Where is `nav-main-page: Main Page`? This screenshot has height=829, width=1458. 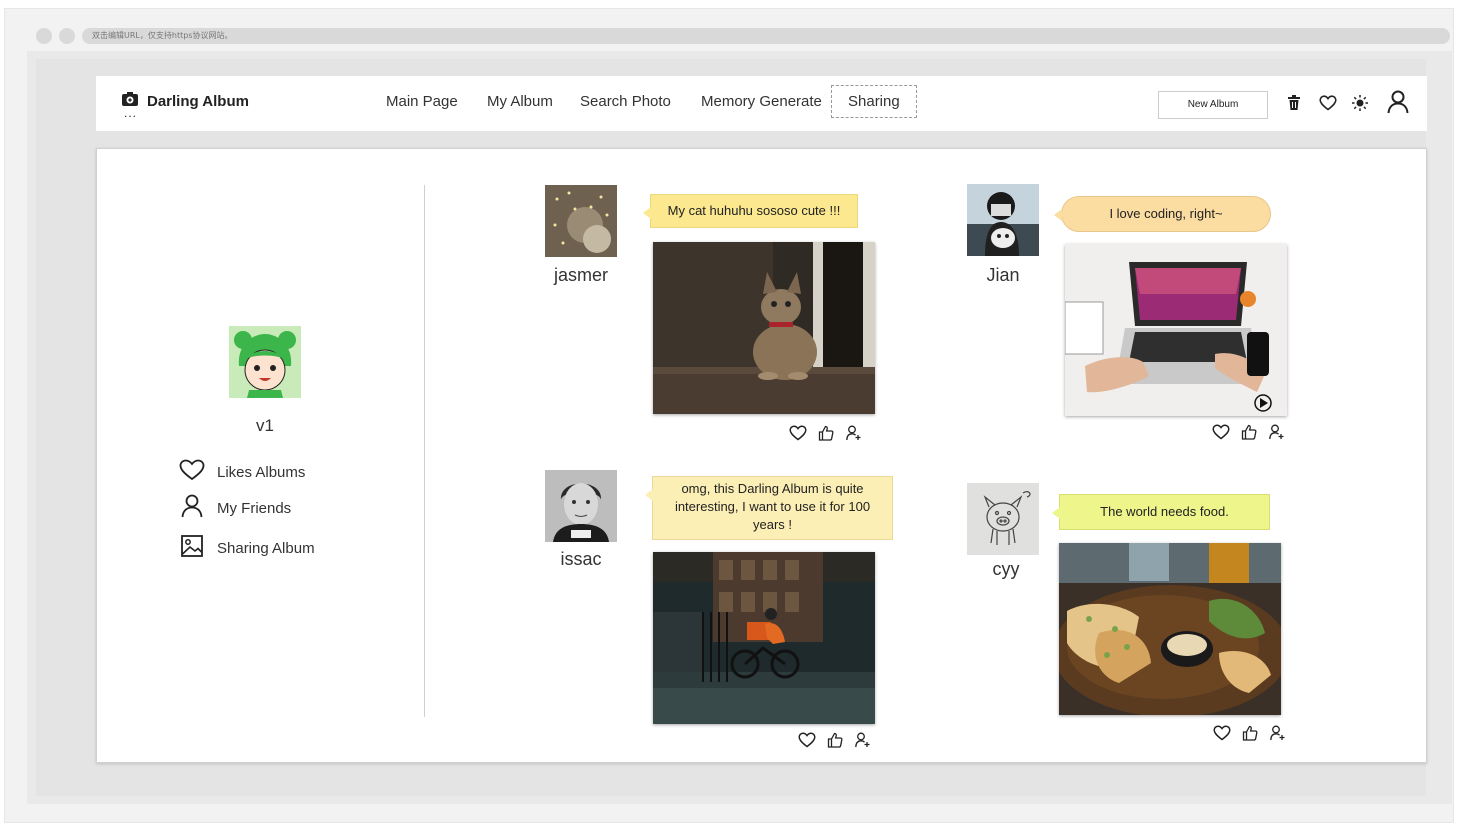
nav-main-page: Main Page is located at coordinates (422, 101).